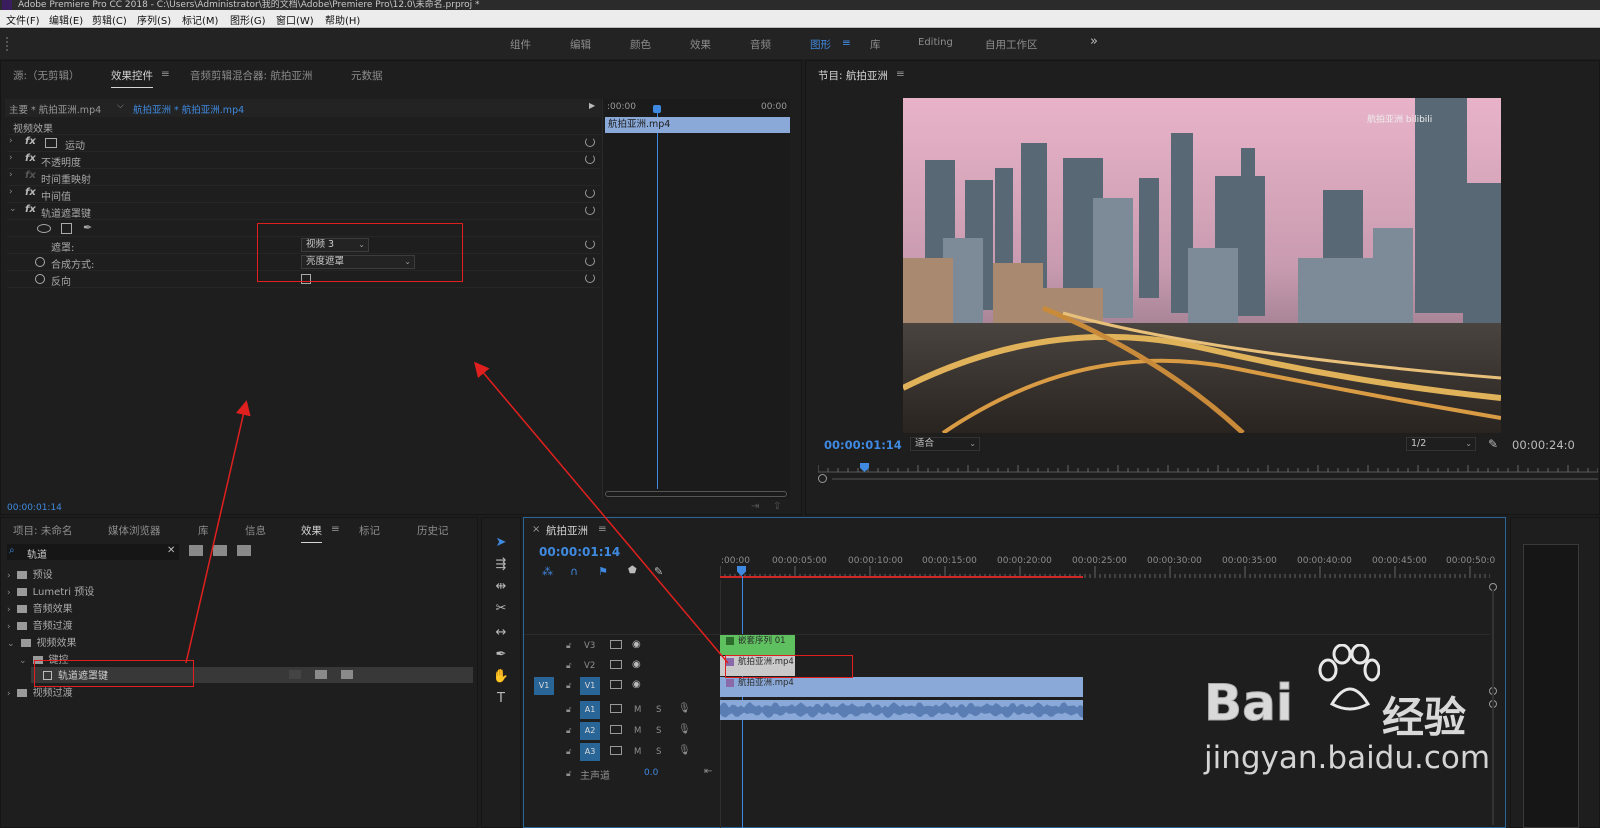 This screenshot has width=1600, height=828. Describe the element at coordinates (248, 19) in the screenshot. I see `menu-graphics: 图形(G)` at that location.